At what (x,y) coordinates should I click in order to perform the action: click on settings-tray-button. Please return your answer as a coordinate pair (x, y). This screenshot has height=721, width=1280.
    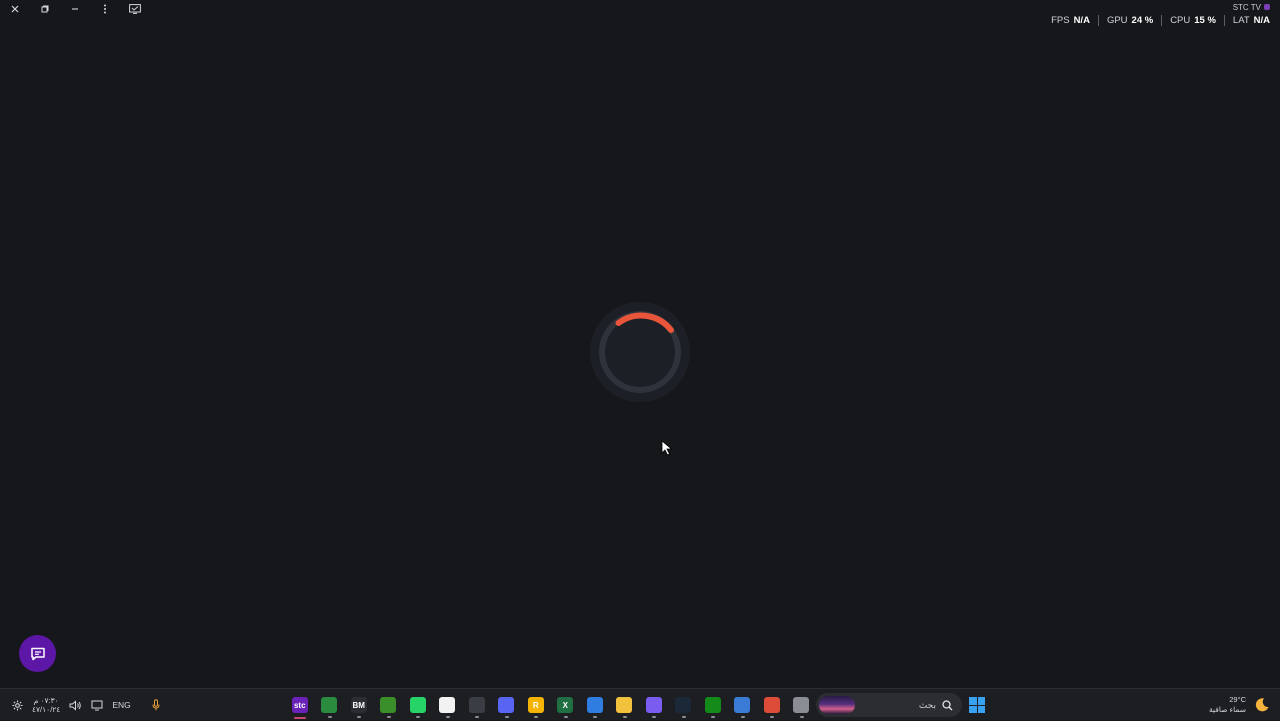
    Looking at the image, I should click on (17, 705).